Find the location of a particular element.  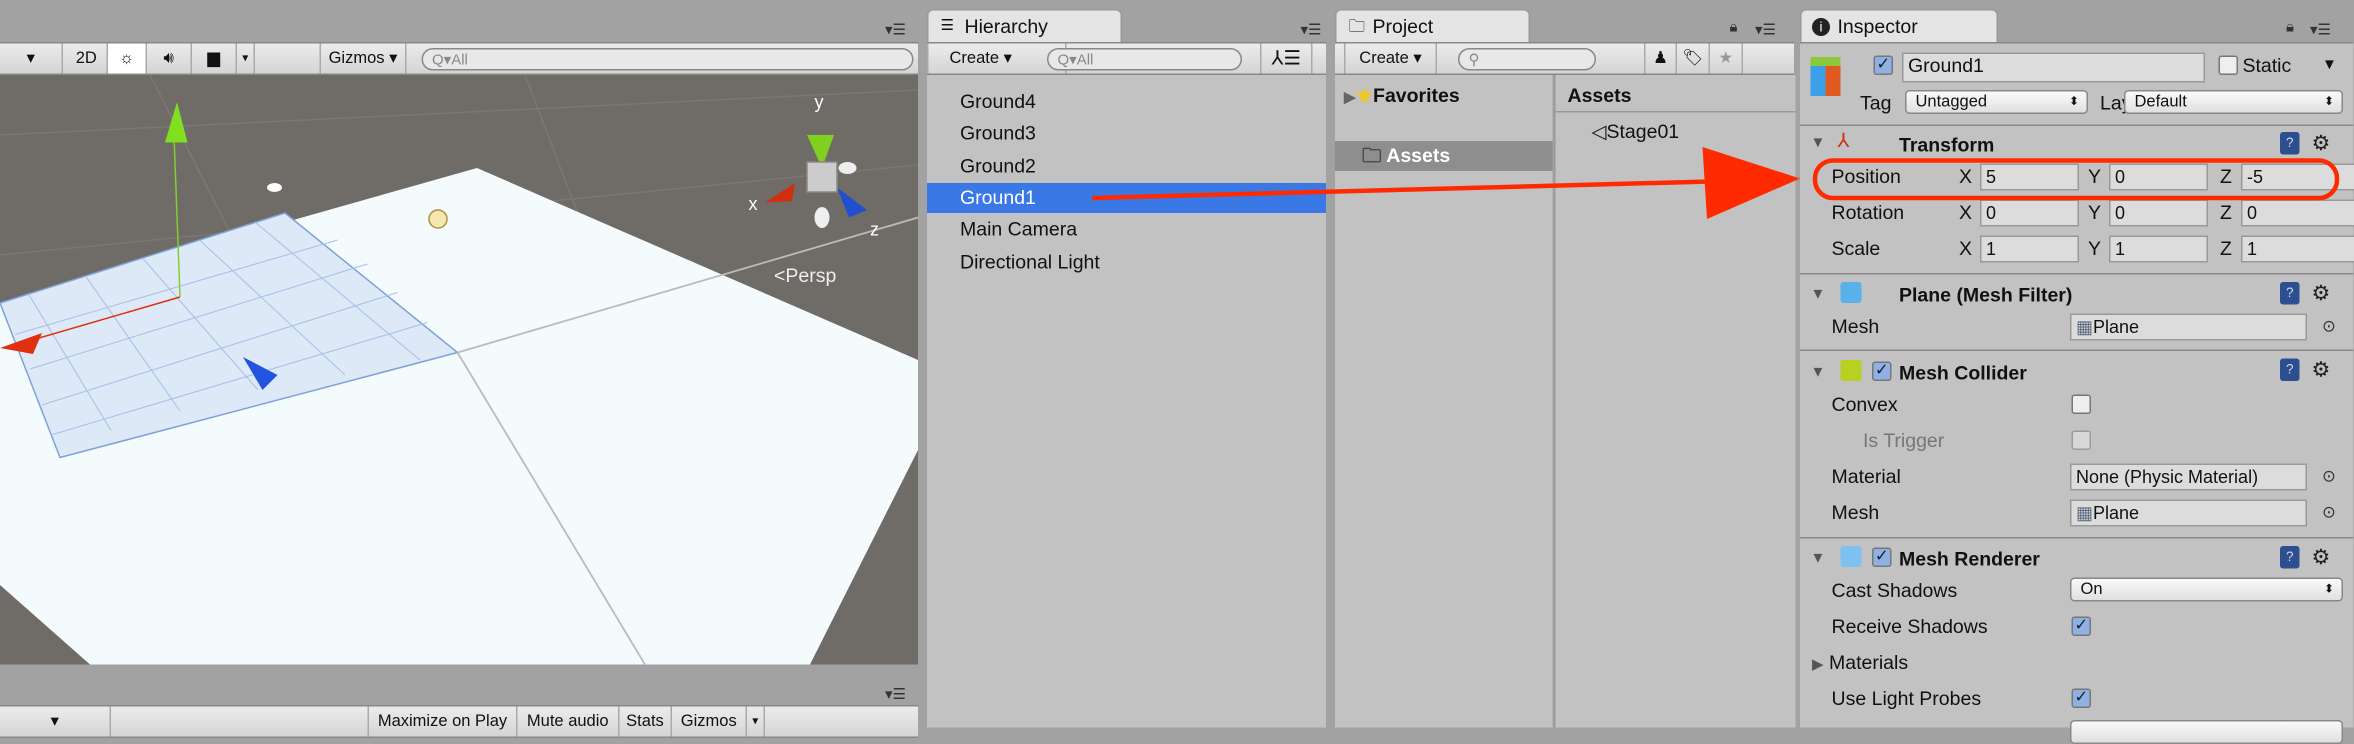

annotation-arrow-head is located at coordinates (1751, 183).